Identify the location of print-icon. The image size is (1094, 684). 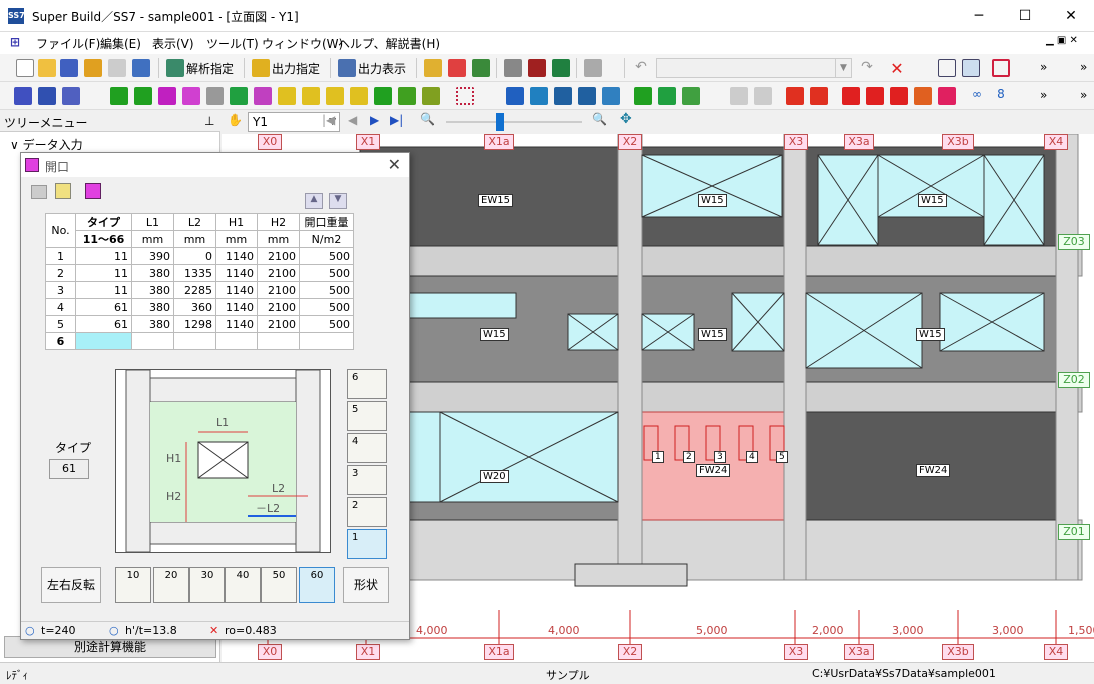
(513, 68).